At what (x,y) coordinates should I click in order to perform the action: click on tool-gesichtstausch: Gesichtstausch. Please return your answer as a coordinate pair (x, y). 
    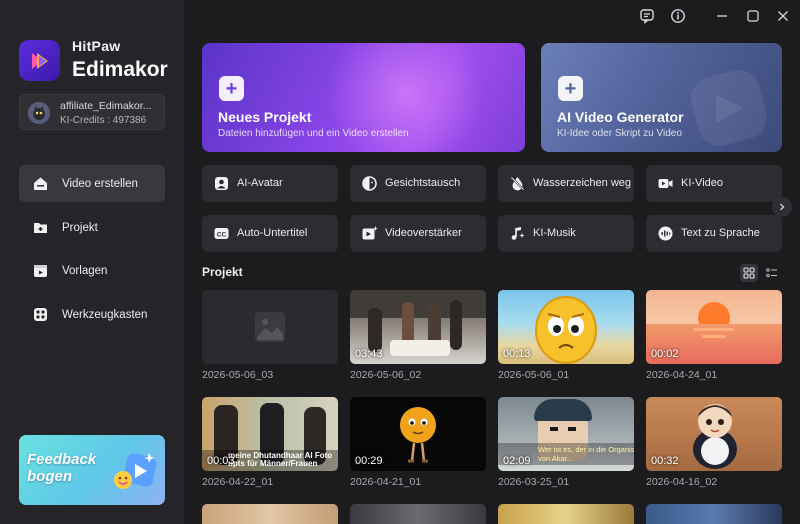
    Looking at the image, I should click on (418, 183).